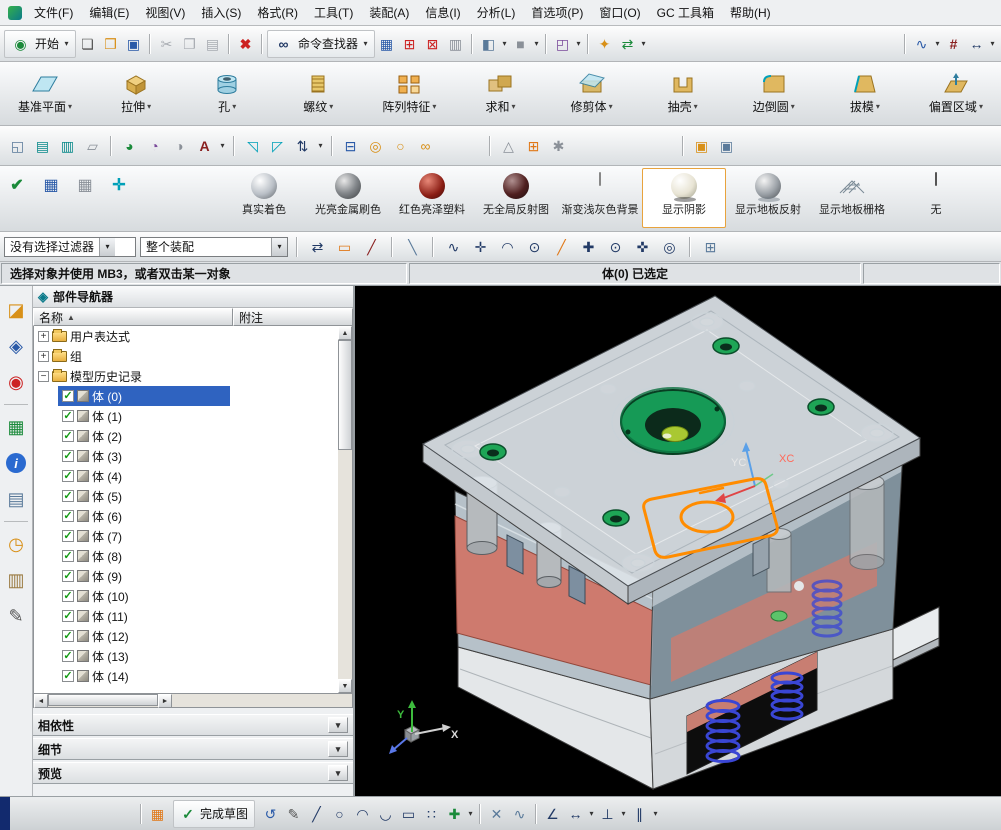 This screenshot has width=1001, height=830. I want to click on feature-extrude: 拉伸 ▾, so click(136, 94).